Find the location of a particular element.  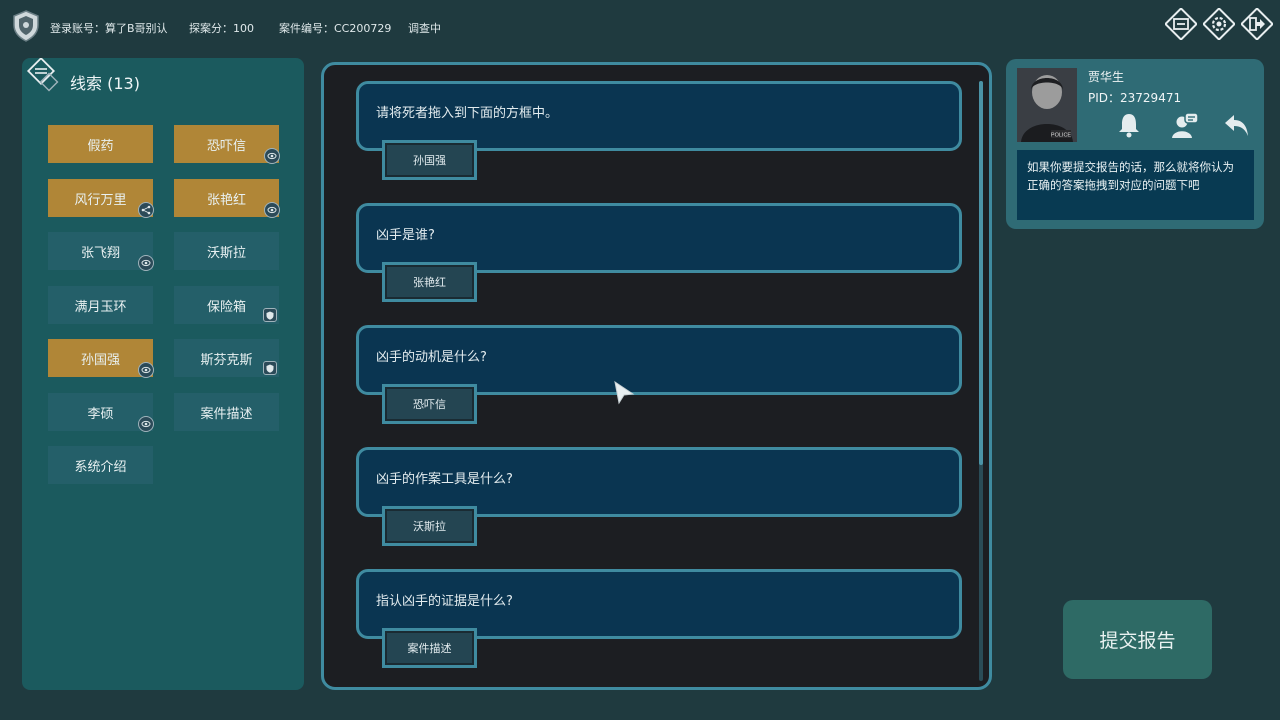

clue-card: 斯芬克斯 is located at coordinates (226, 358).